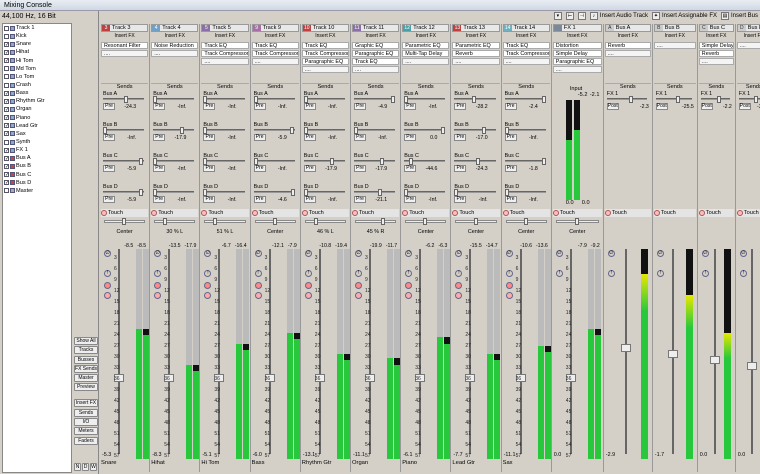 This screenshot has width=760, height=474. Describe the element at coordinates (627, 28) in the screenshot. I see `bus-header: A Bus A` at that location.